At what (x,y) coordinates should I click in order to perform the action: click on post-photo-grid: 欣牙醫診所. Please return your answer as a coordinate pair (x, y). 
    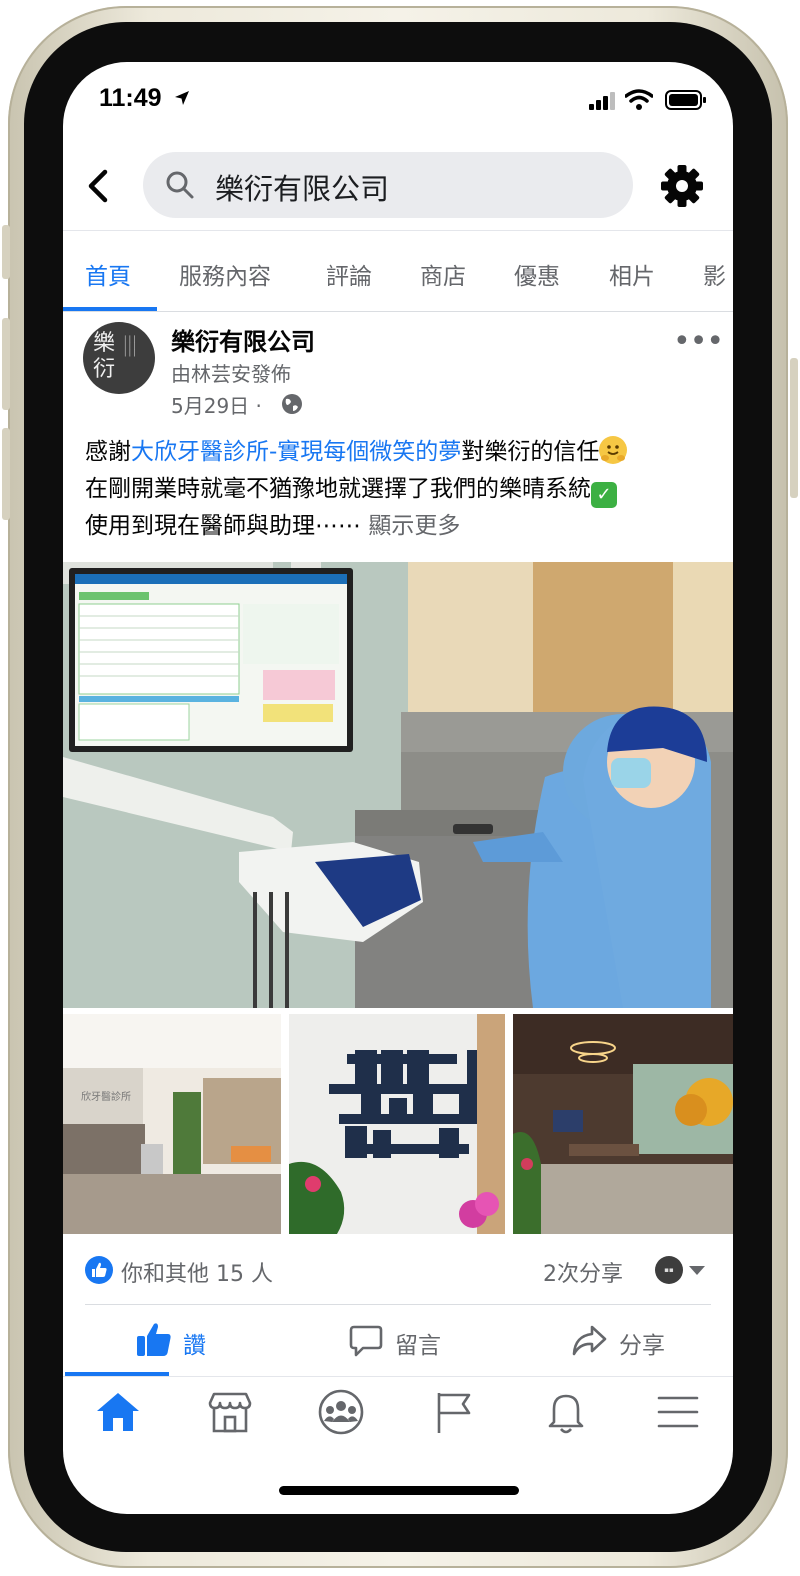
    Looking at the image, I should click on (398, 1124).